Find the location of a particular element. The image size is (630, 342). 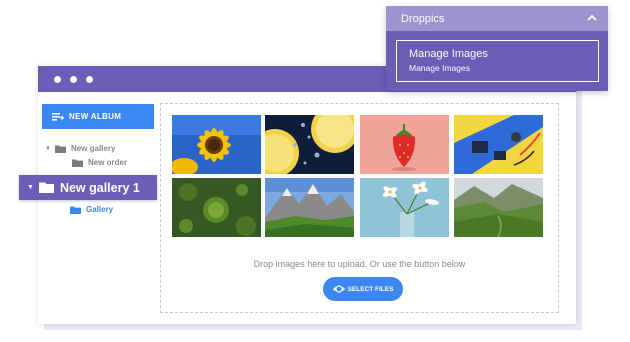

select-files-label: SELECT FILES is located at coordinates (370, 289).